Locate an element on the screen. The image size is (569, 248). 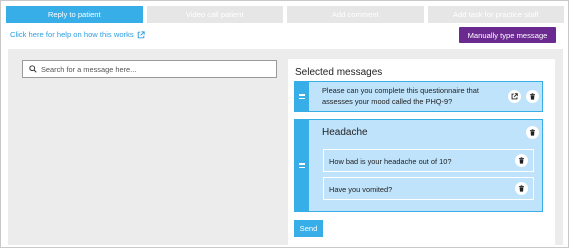
open-message-button is located at coordinates (514, 96).